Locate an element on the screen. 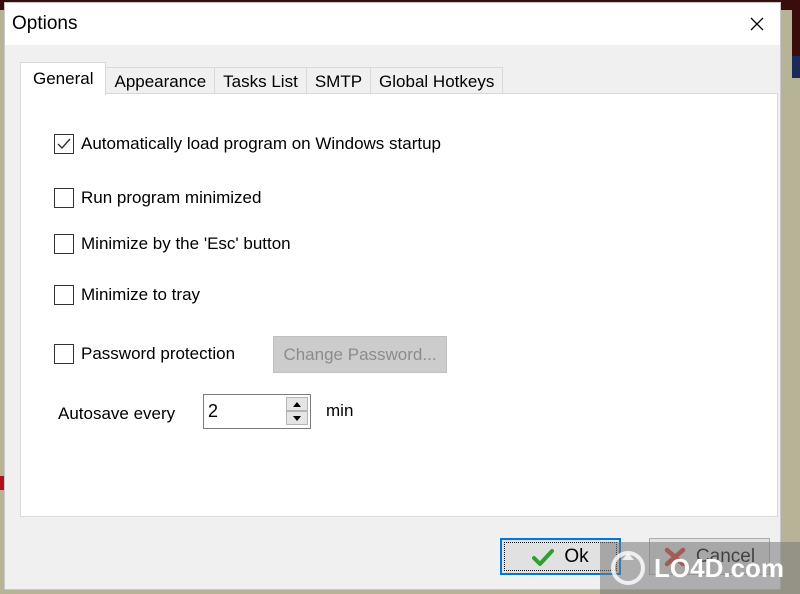  arrow-up-icon is located at coordinates (297, 404).